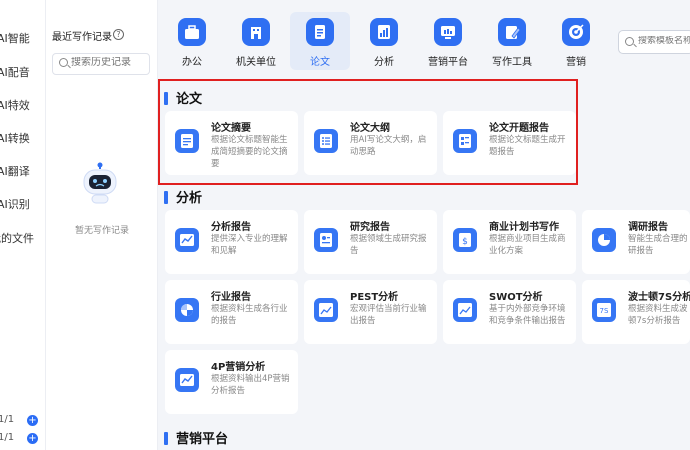 The width and height of the screenshot is (690, 450). What do you see at coordinates (604, 240) in the screenshot?
I see `survey-report-icon` at bounding box center [604, 240].